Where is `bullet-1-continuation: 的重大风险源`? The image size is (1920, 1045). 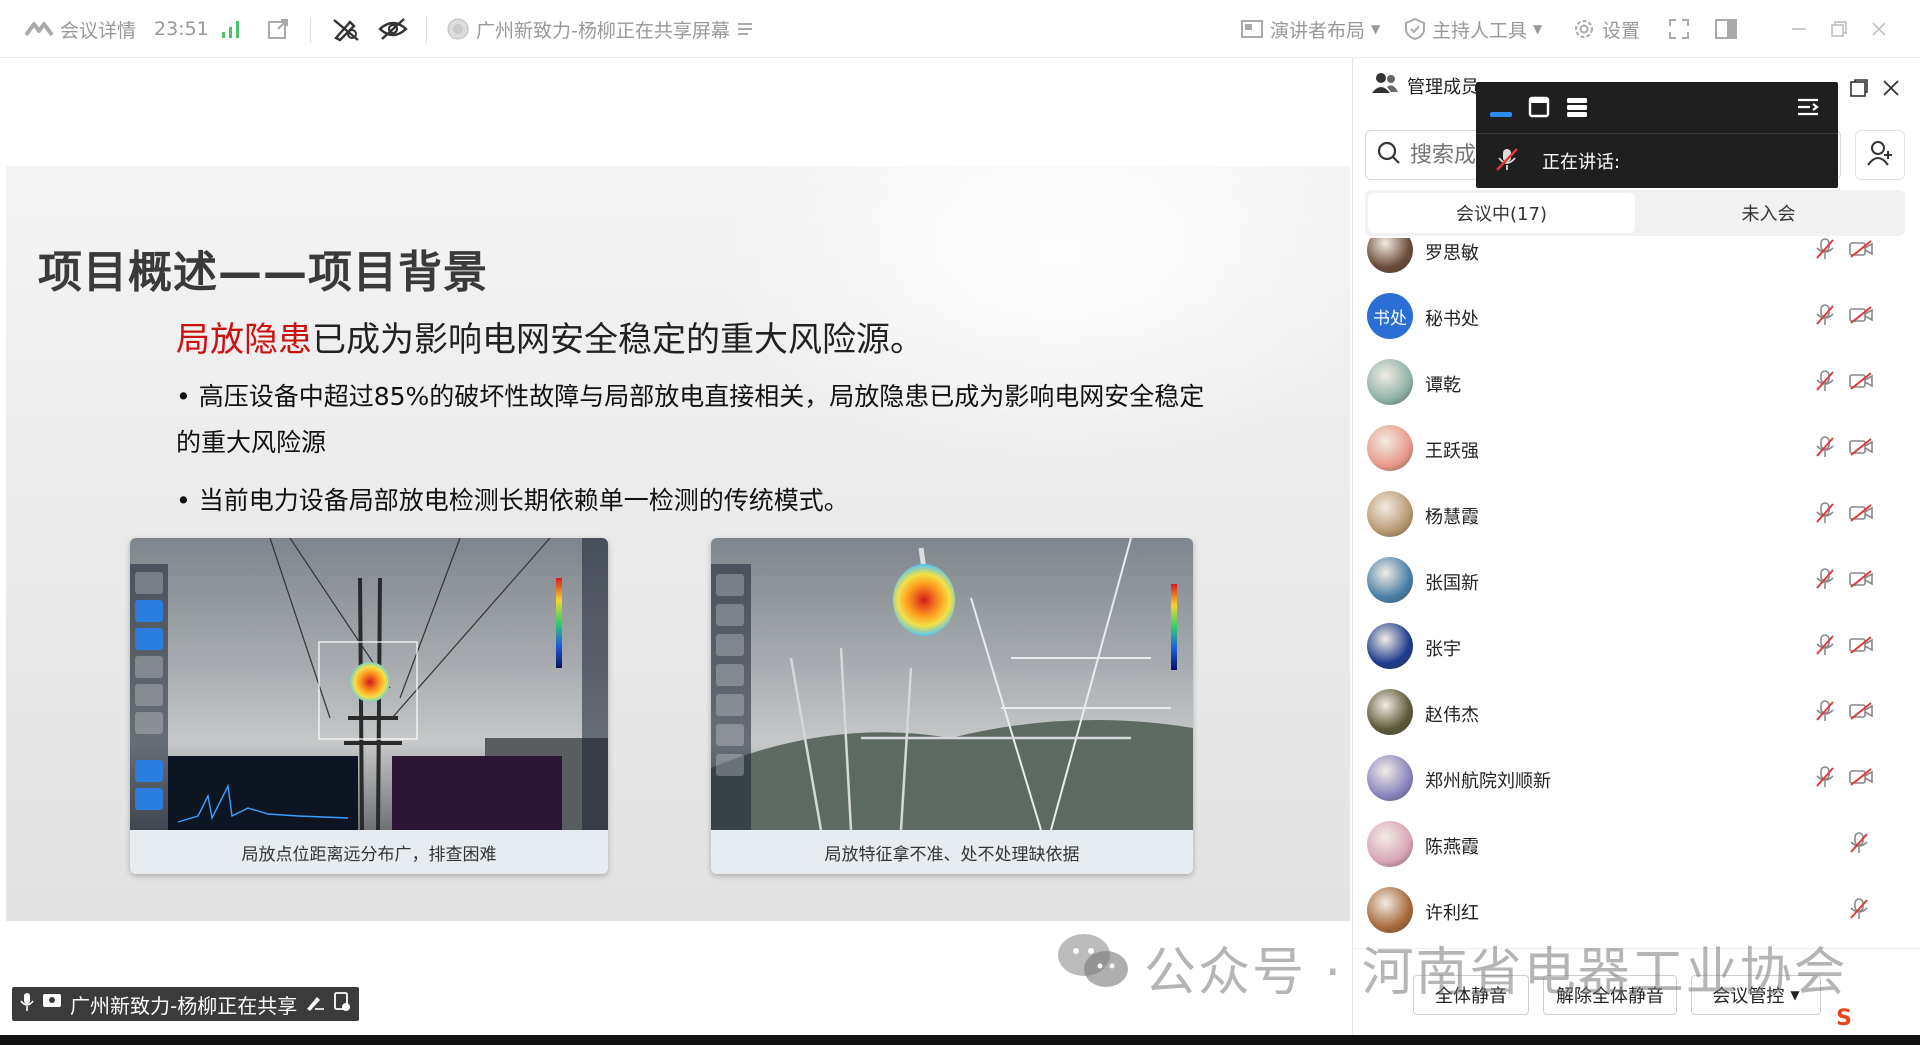 bullet-1-continuation: 的重大风险源 is located at coordinates (251, 442).